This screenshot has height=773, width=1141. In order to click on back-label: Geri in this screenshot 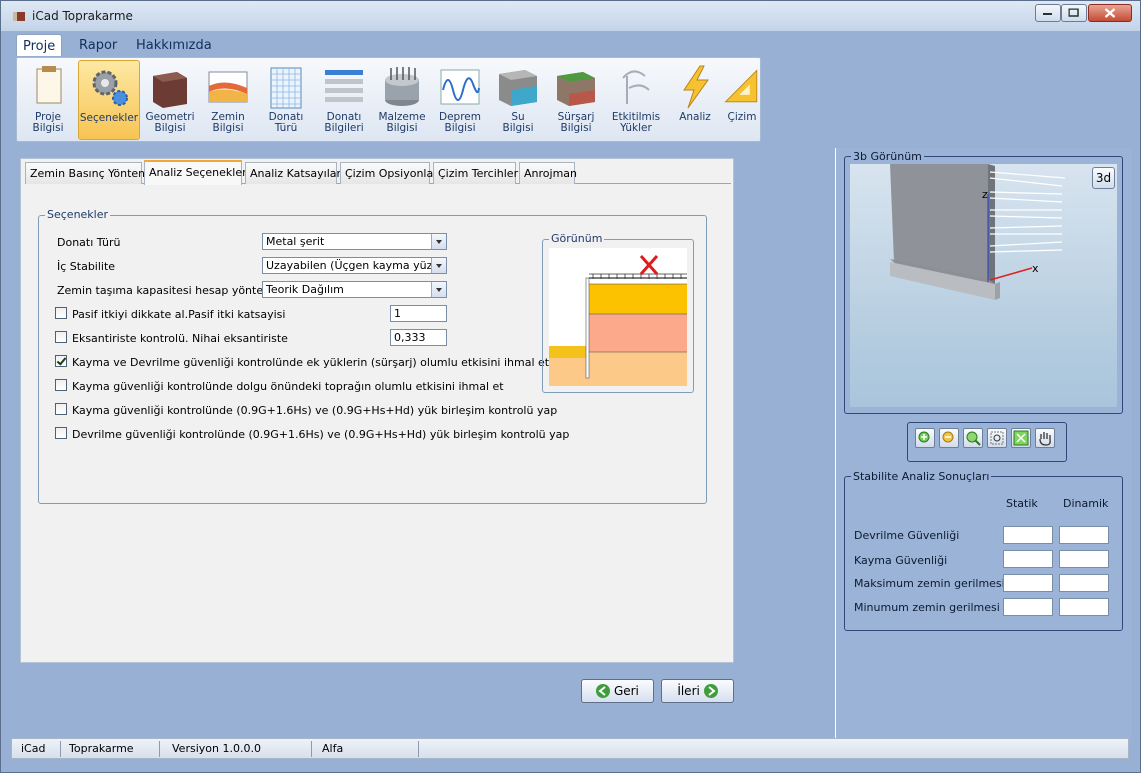, I will do `click(626, 691)`.